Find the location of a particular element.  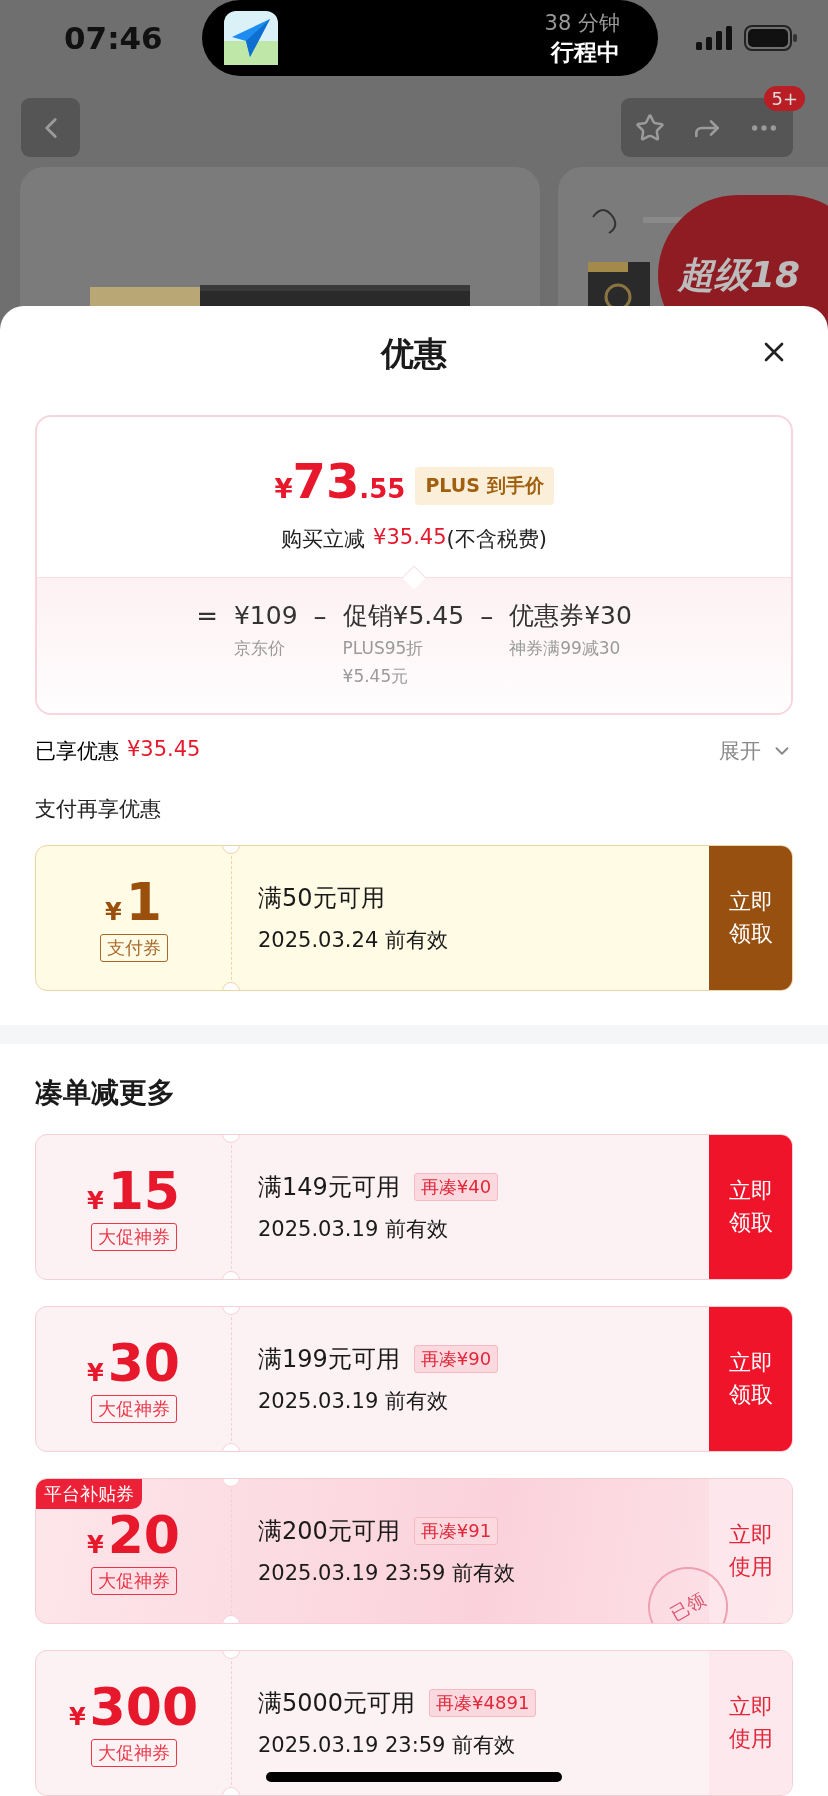

term-note: 神券满99减30 is located at coordinates (565, 648).